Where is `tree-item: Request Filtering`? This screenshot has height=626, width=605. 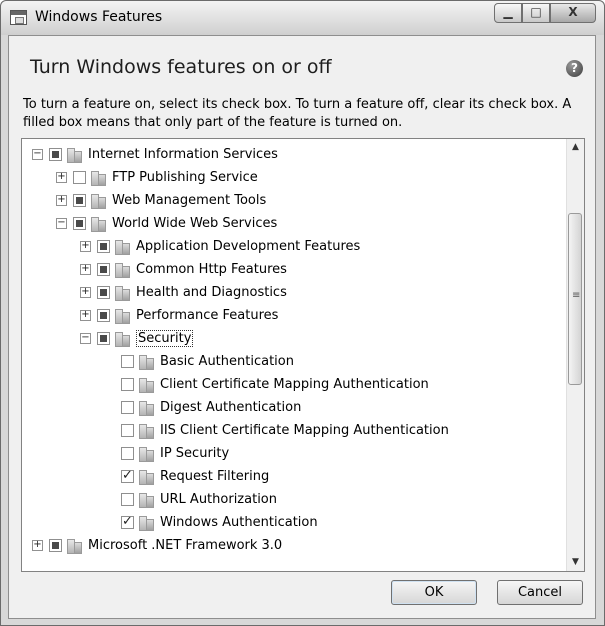
tree-item: Request Filtering is located at coordinates (186, 476).